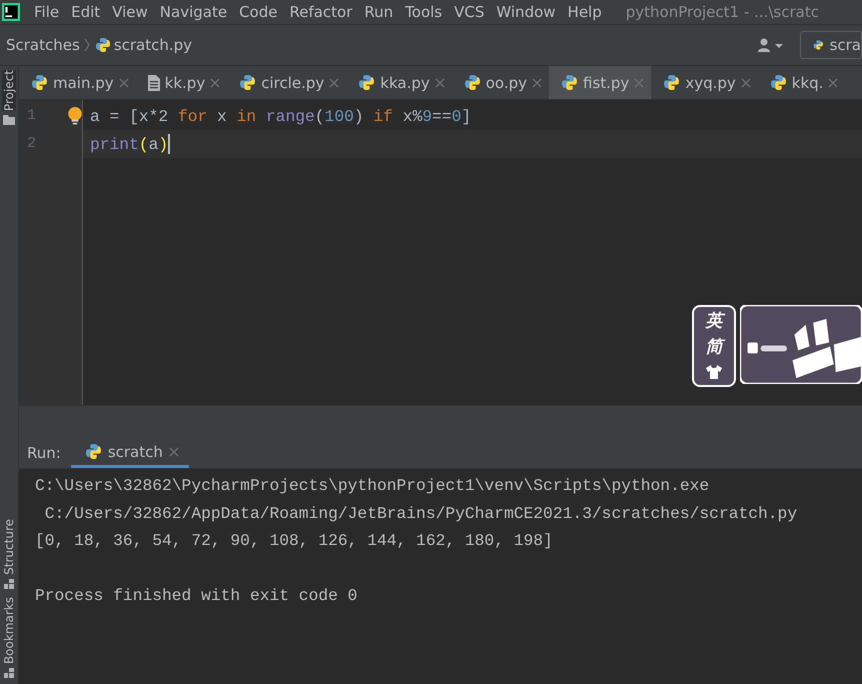 Image resolution: width=862 pixels, height=684 pixels. What do you see at coordinates (802, 82) in the screenshot?
I see `editor-tab: kkq.` at bounding box center [802, 82].